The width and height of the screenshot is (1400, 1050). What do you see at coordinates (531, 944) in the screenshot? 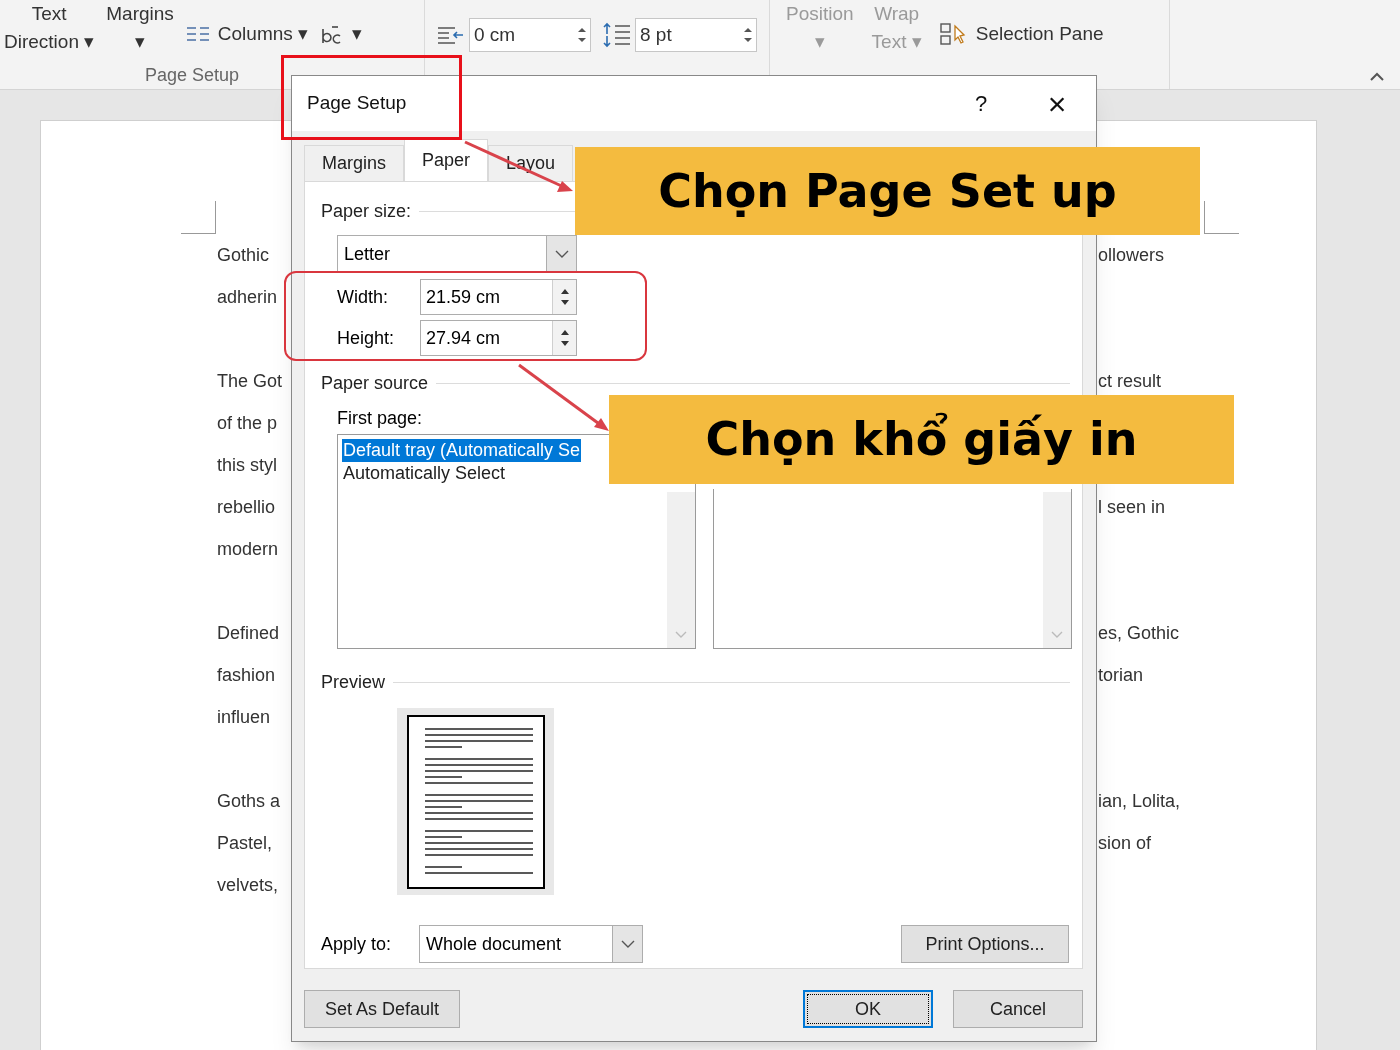
I see `dropdown: Whole document` at bounding box center [531, 944].